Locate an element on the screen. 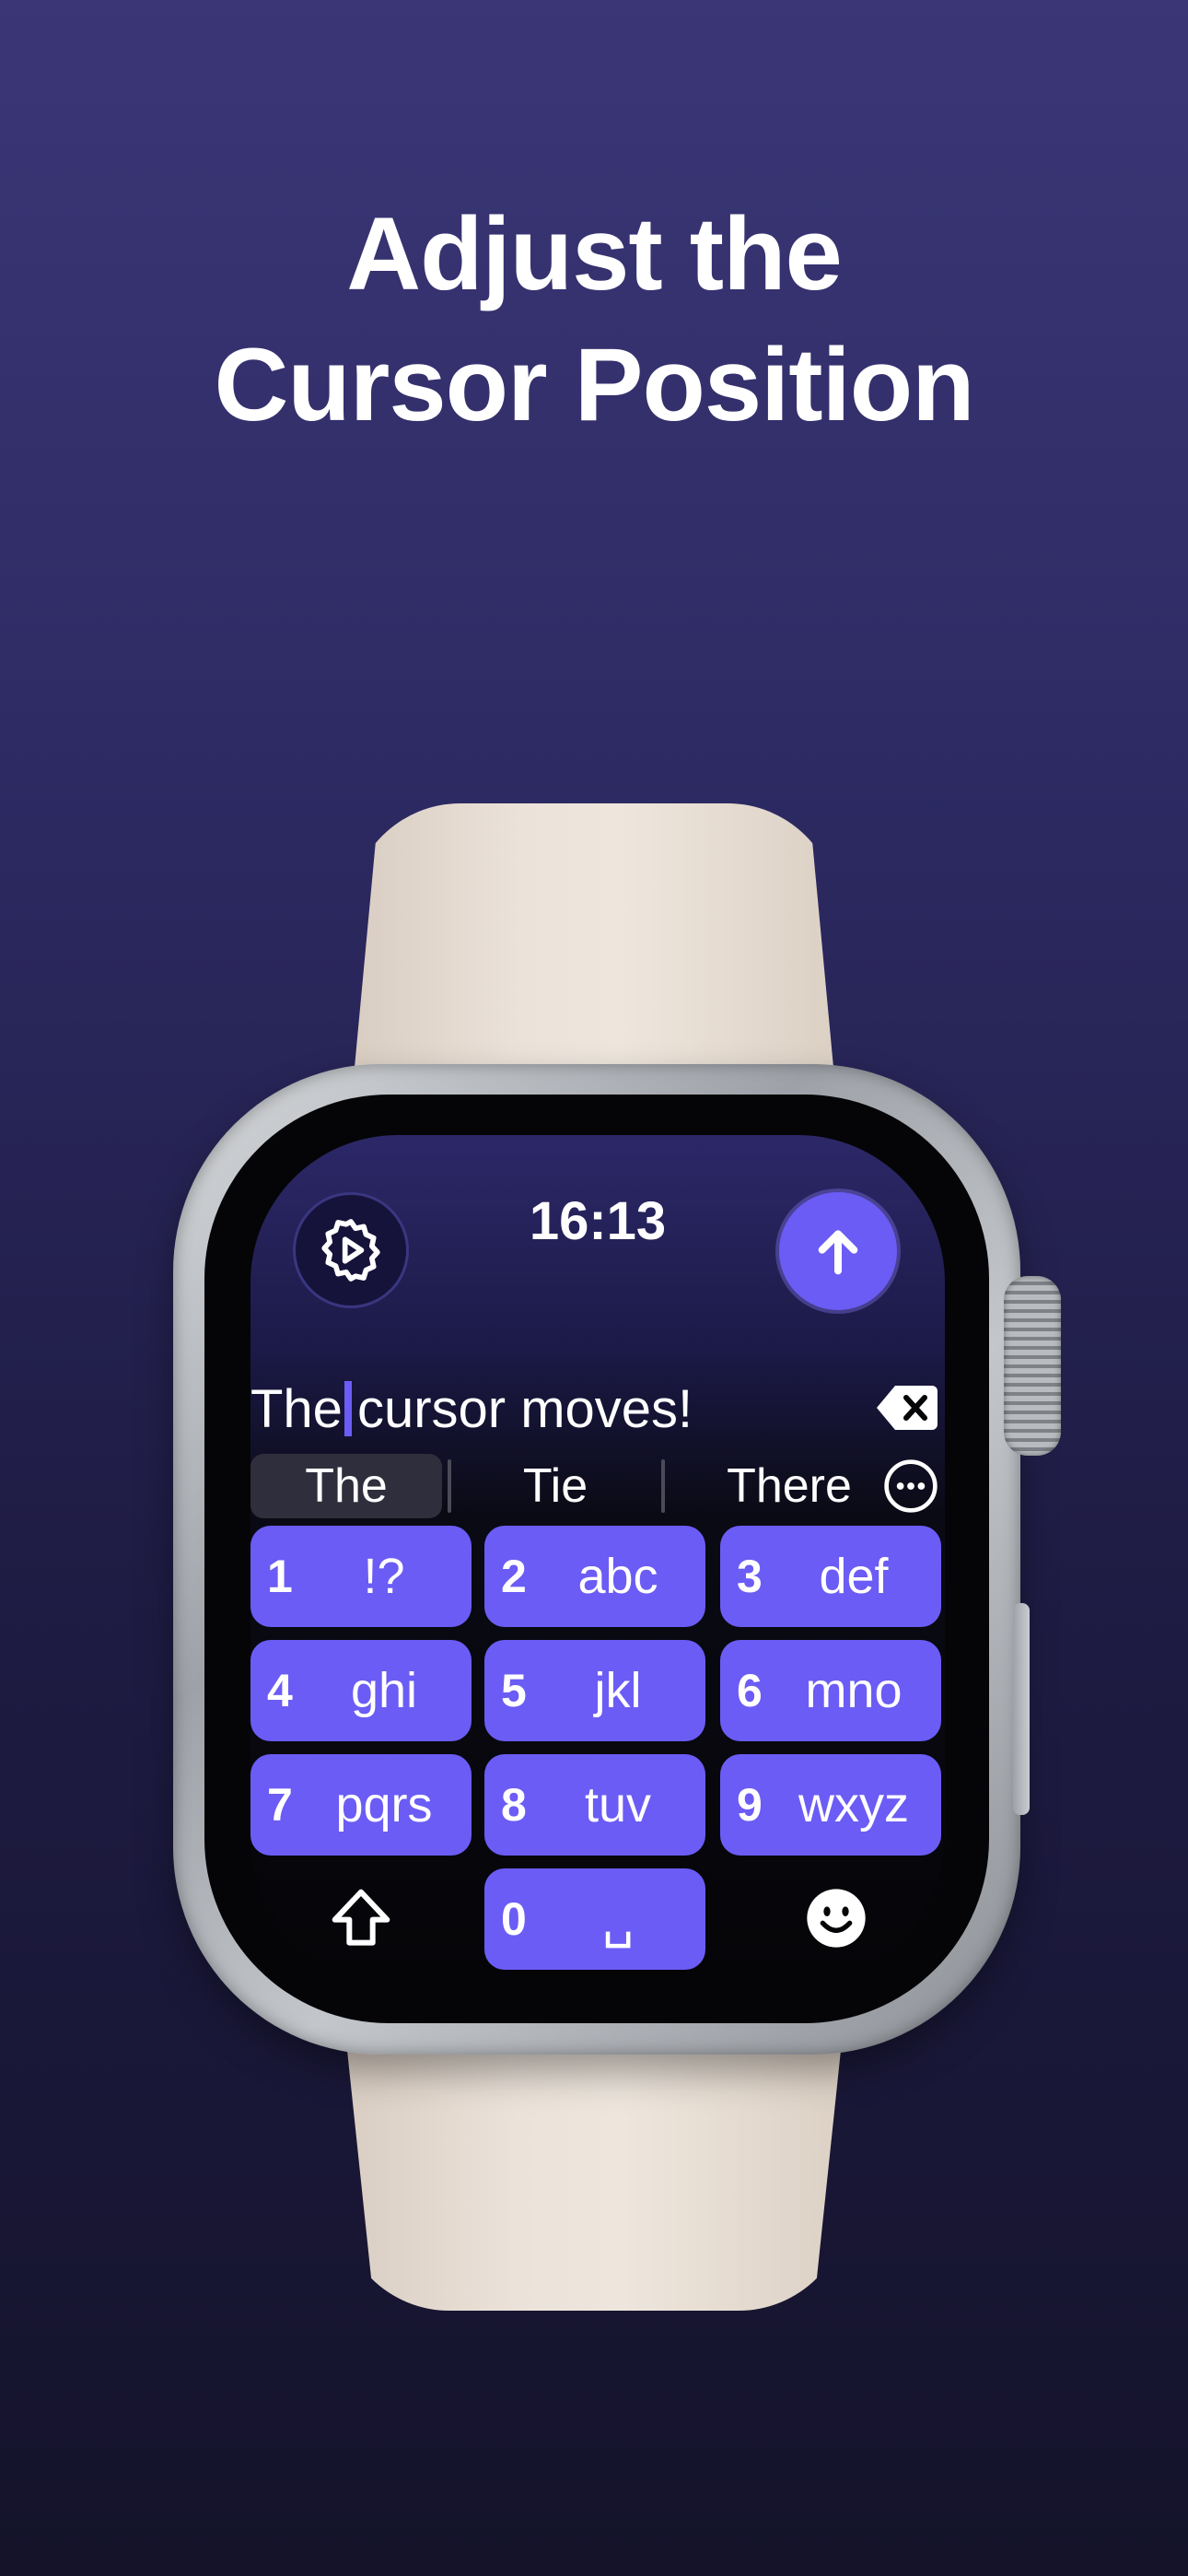 This screenshot has width=1188, height=2576. key-2: 2 abc is located at coordinates (594, 1576).